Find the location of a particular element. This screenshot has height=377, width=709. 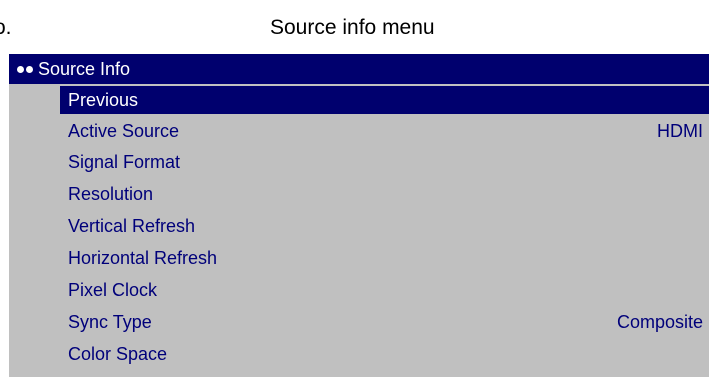

double-dot-icon is located at coordinates (25, 69).